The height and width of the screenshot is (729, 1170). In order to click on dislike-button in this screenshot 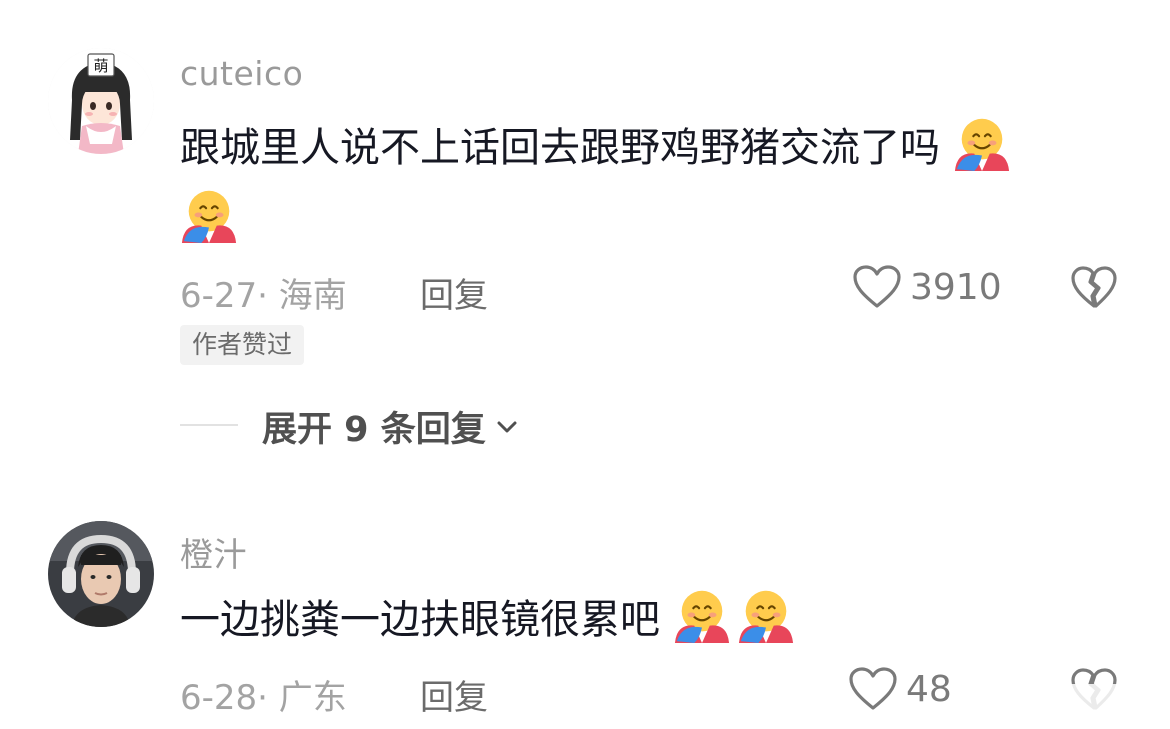, I will do `click(1094, 290)`.